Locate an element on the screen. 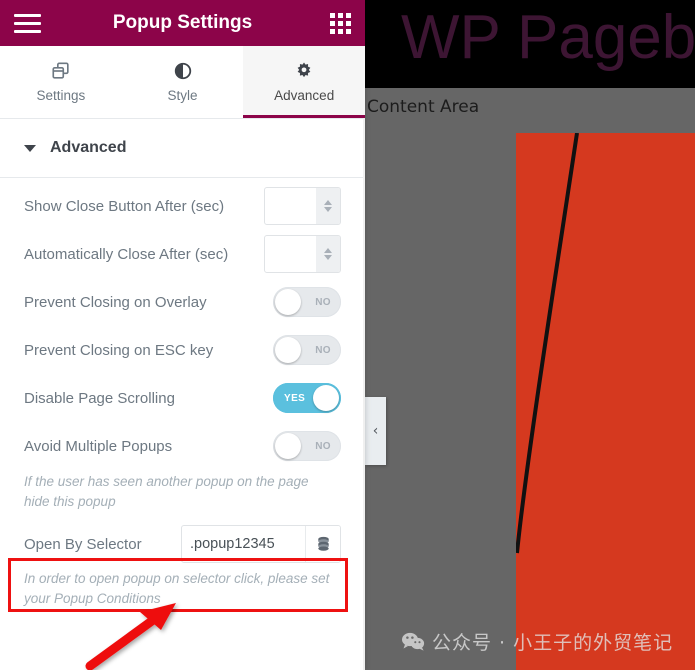 This screenshot has width=695, height=670. control-label: Prevent Closing on Overlay is located at coordinates (115, 302).